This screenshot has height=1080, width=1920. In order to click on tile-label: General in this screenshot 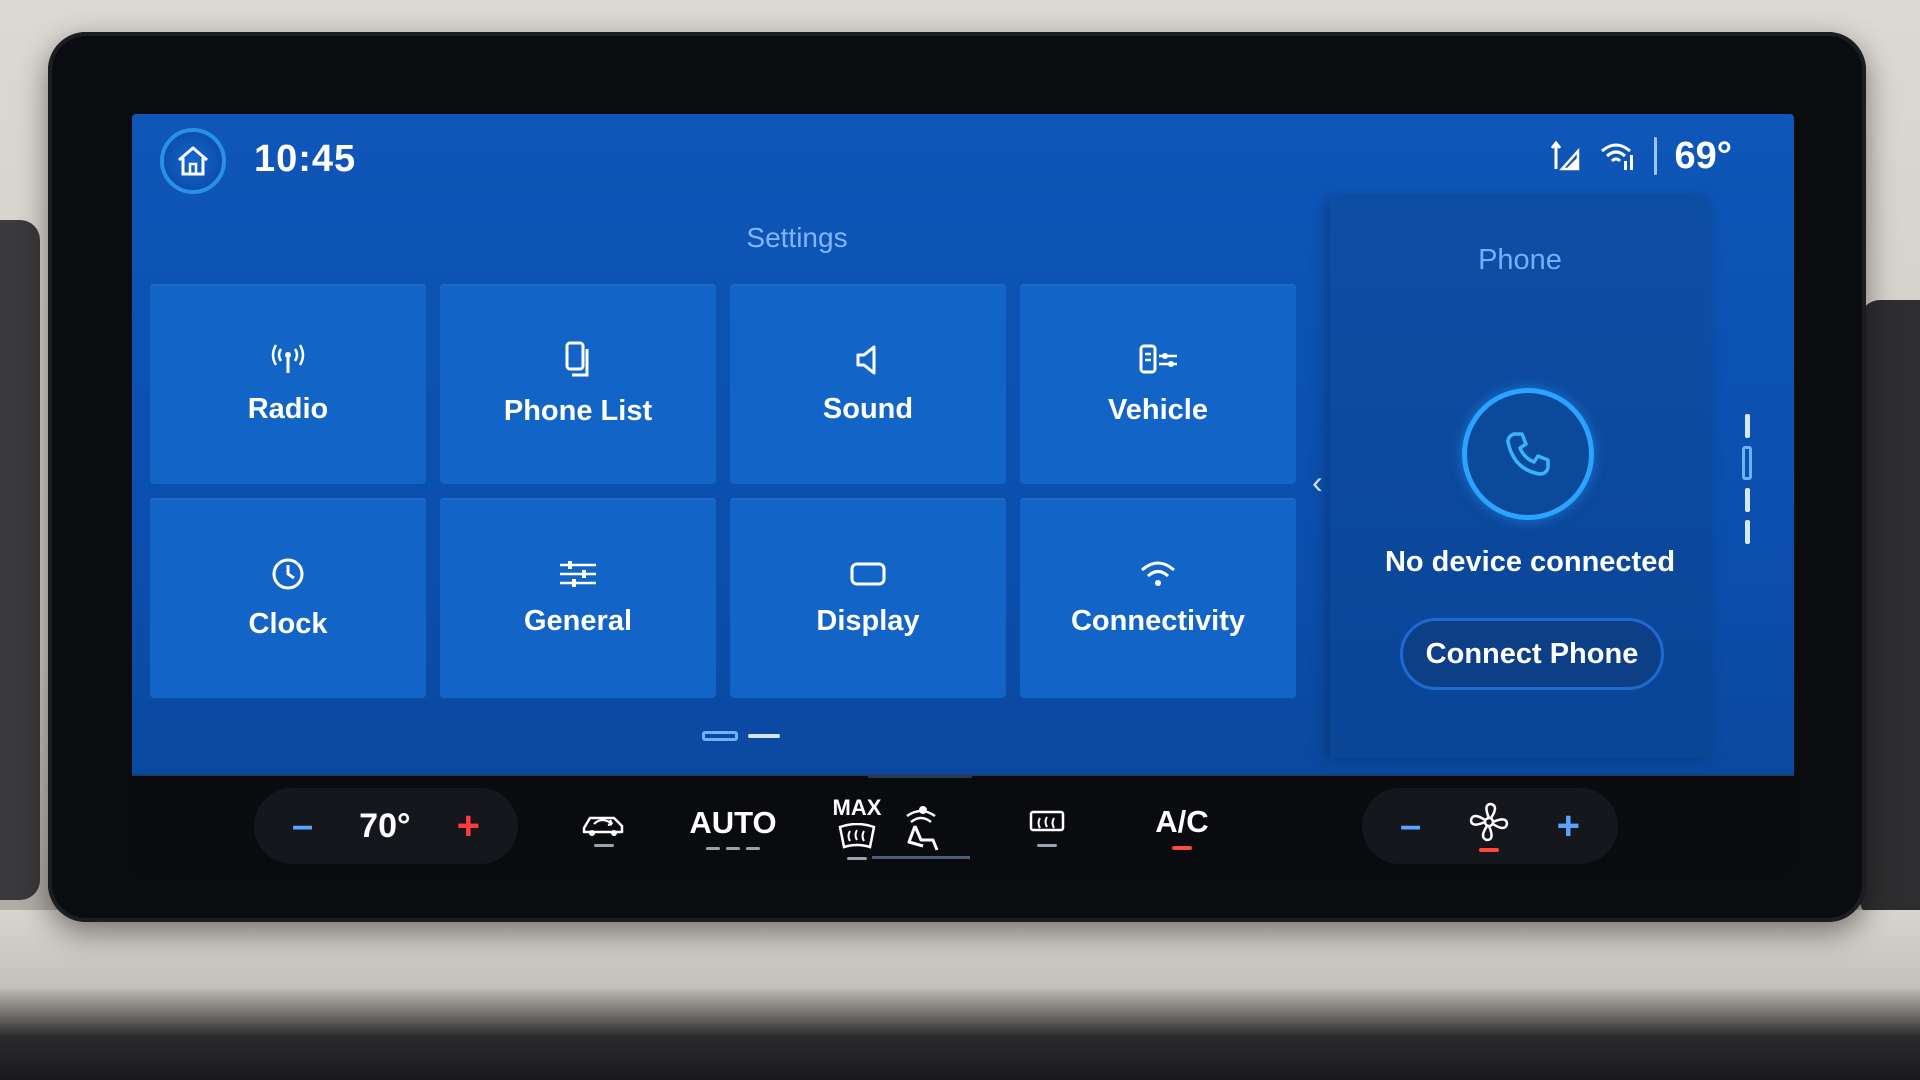, I will do `click(578, 620)`.